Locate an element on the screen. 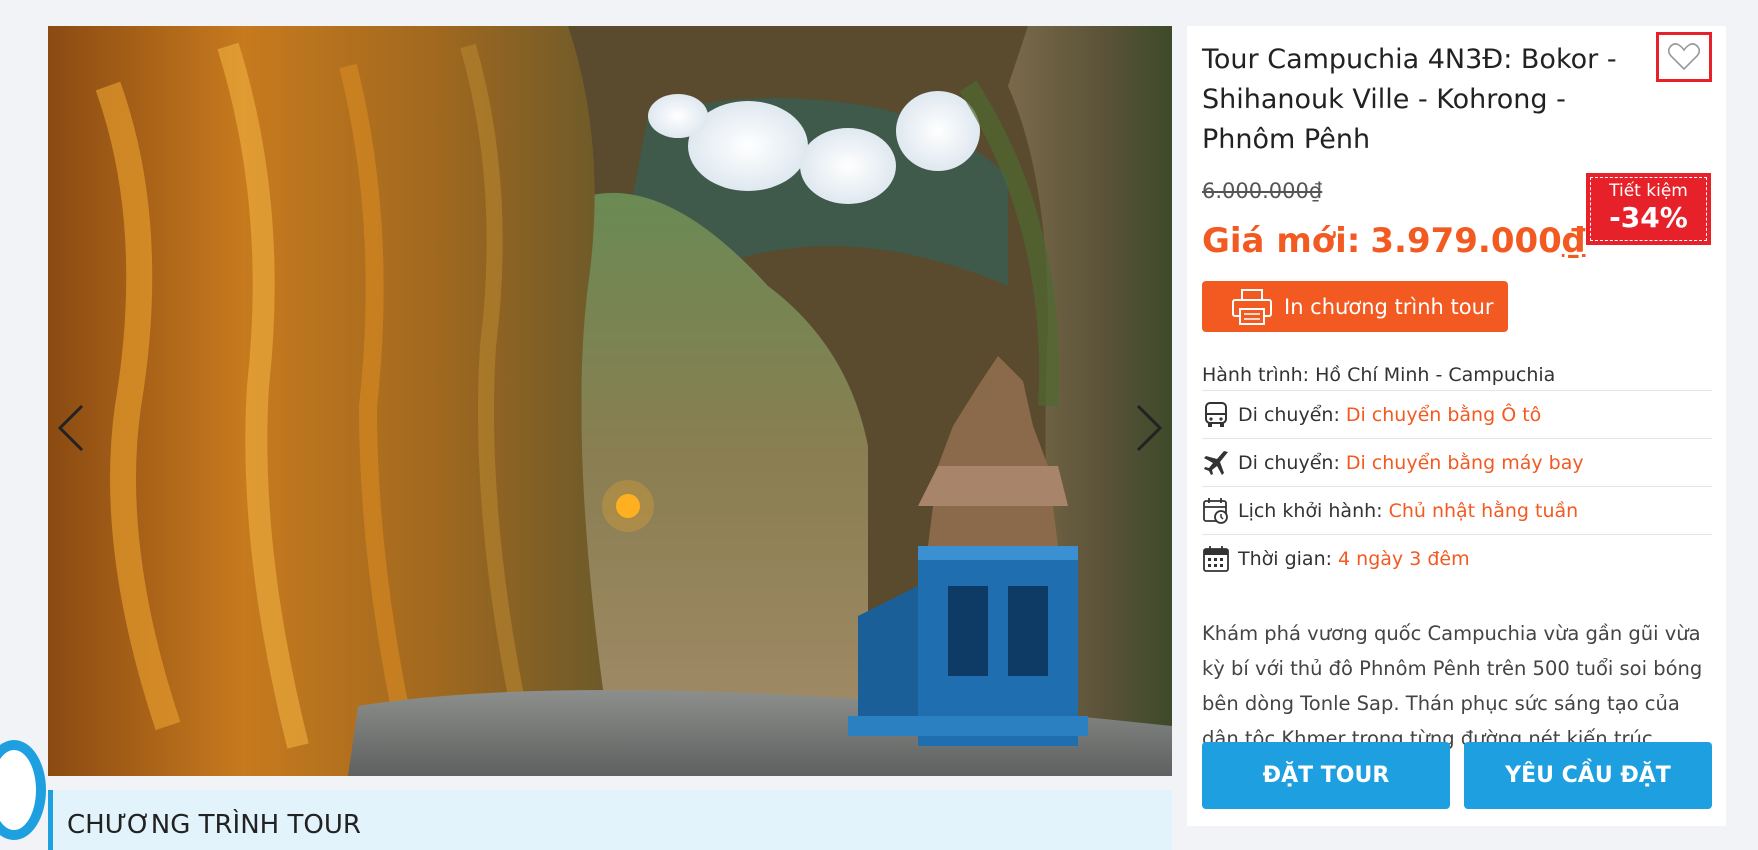  new-price-label: Giá mới: is located at coordinates (1281, 241).